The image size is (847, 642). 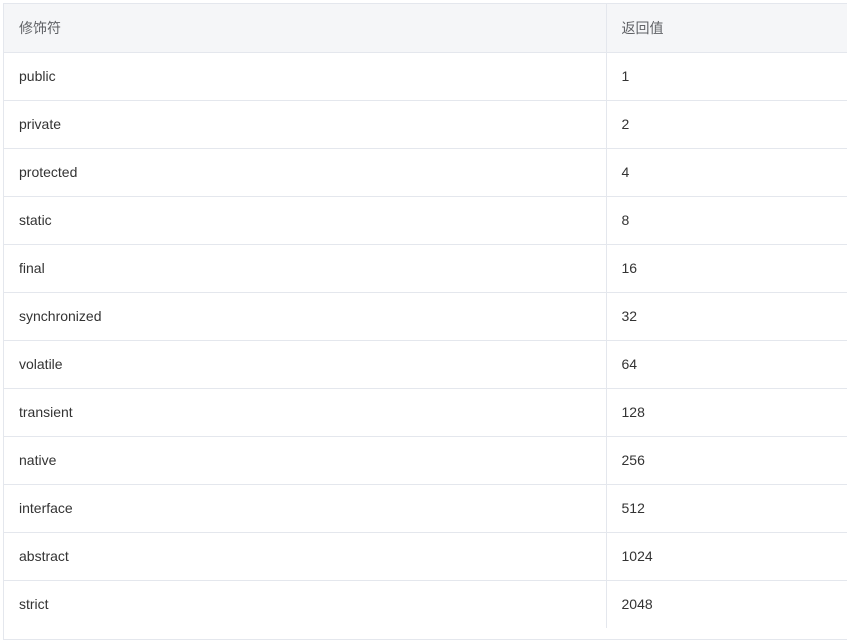 I want to click on return-value-cell: 1024, so click(x=726, y=556).